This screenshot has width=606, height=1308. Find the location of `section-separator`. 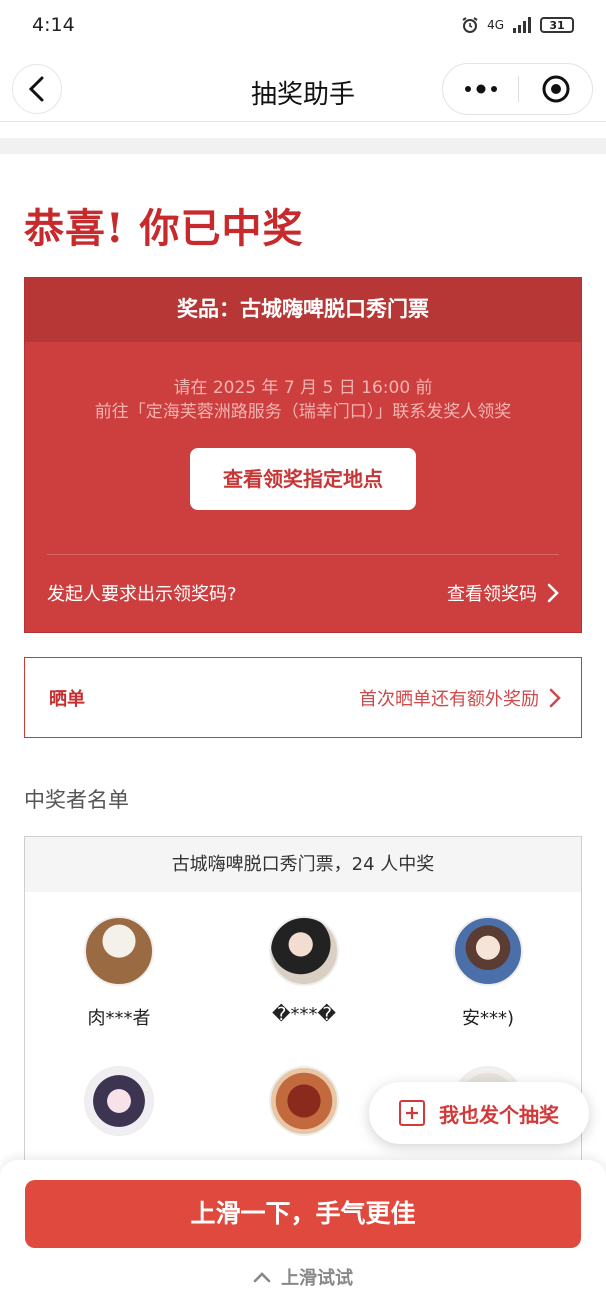

section-separator is located at coordinates (303, 146).